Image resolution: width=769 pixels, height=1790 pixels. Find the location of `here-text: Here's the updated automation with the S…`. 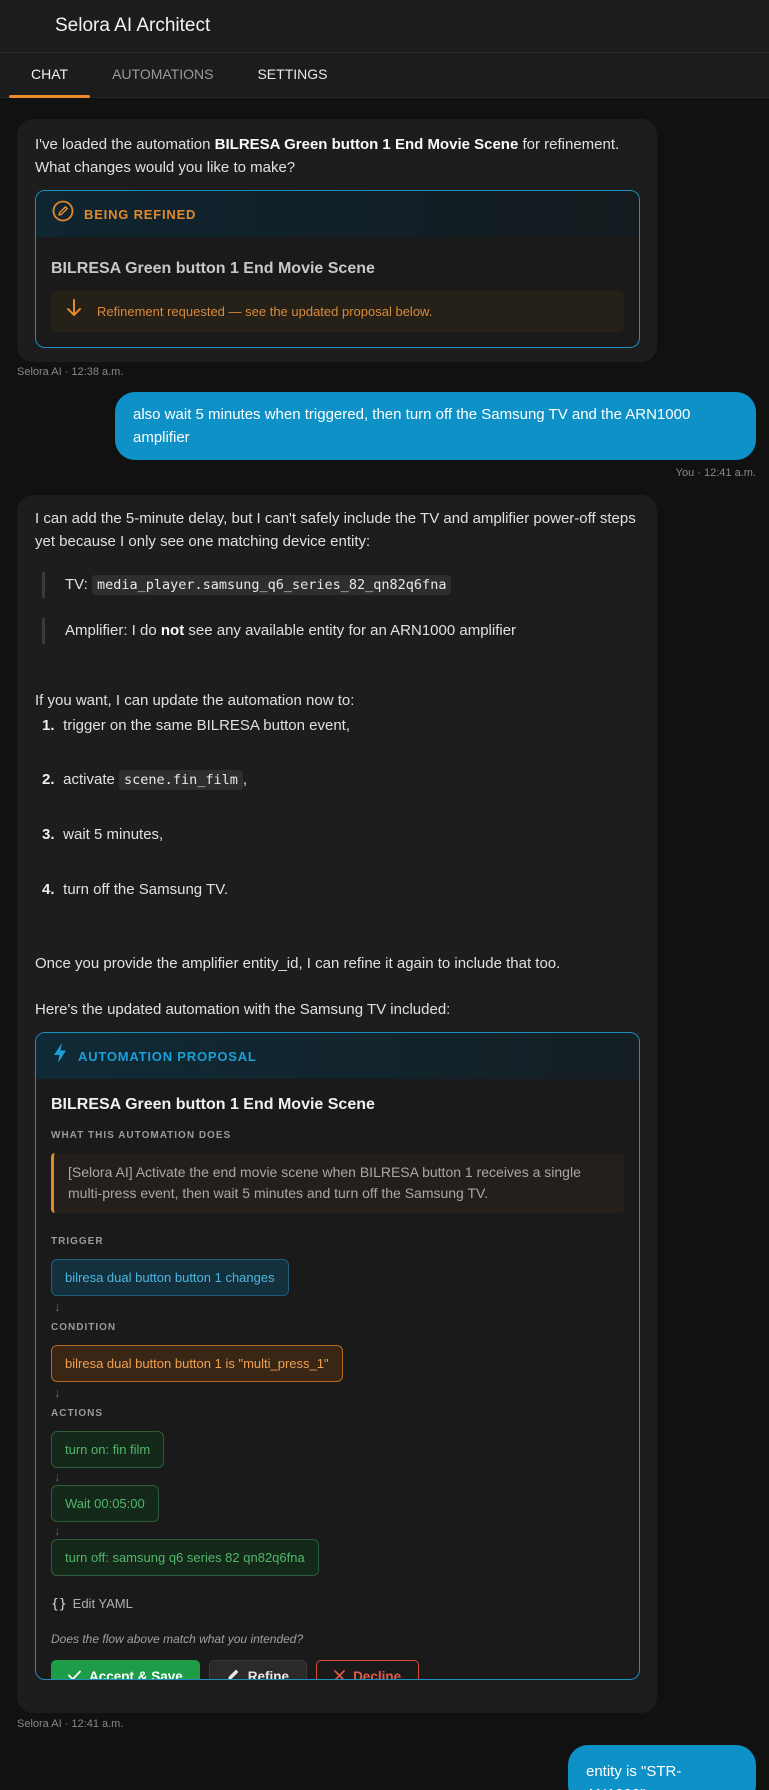

here-text: Here's the updated automation with the S… is located at coordinates (243, 1009).